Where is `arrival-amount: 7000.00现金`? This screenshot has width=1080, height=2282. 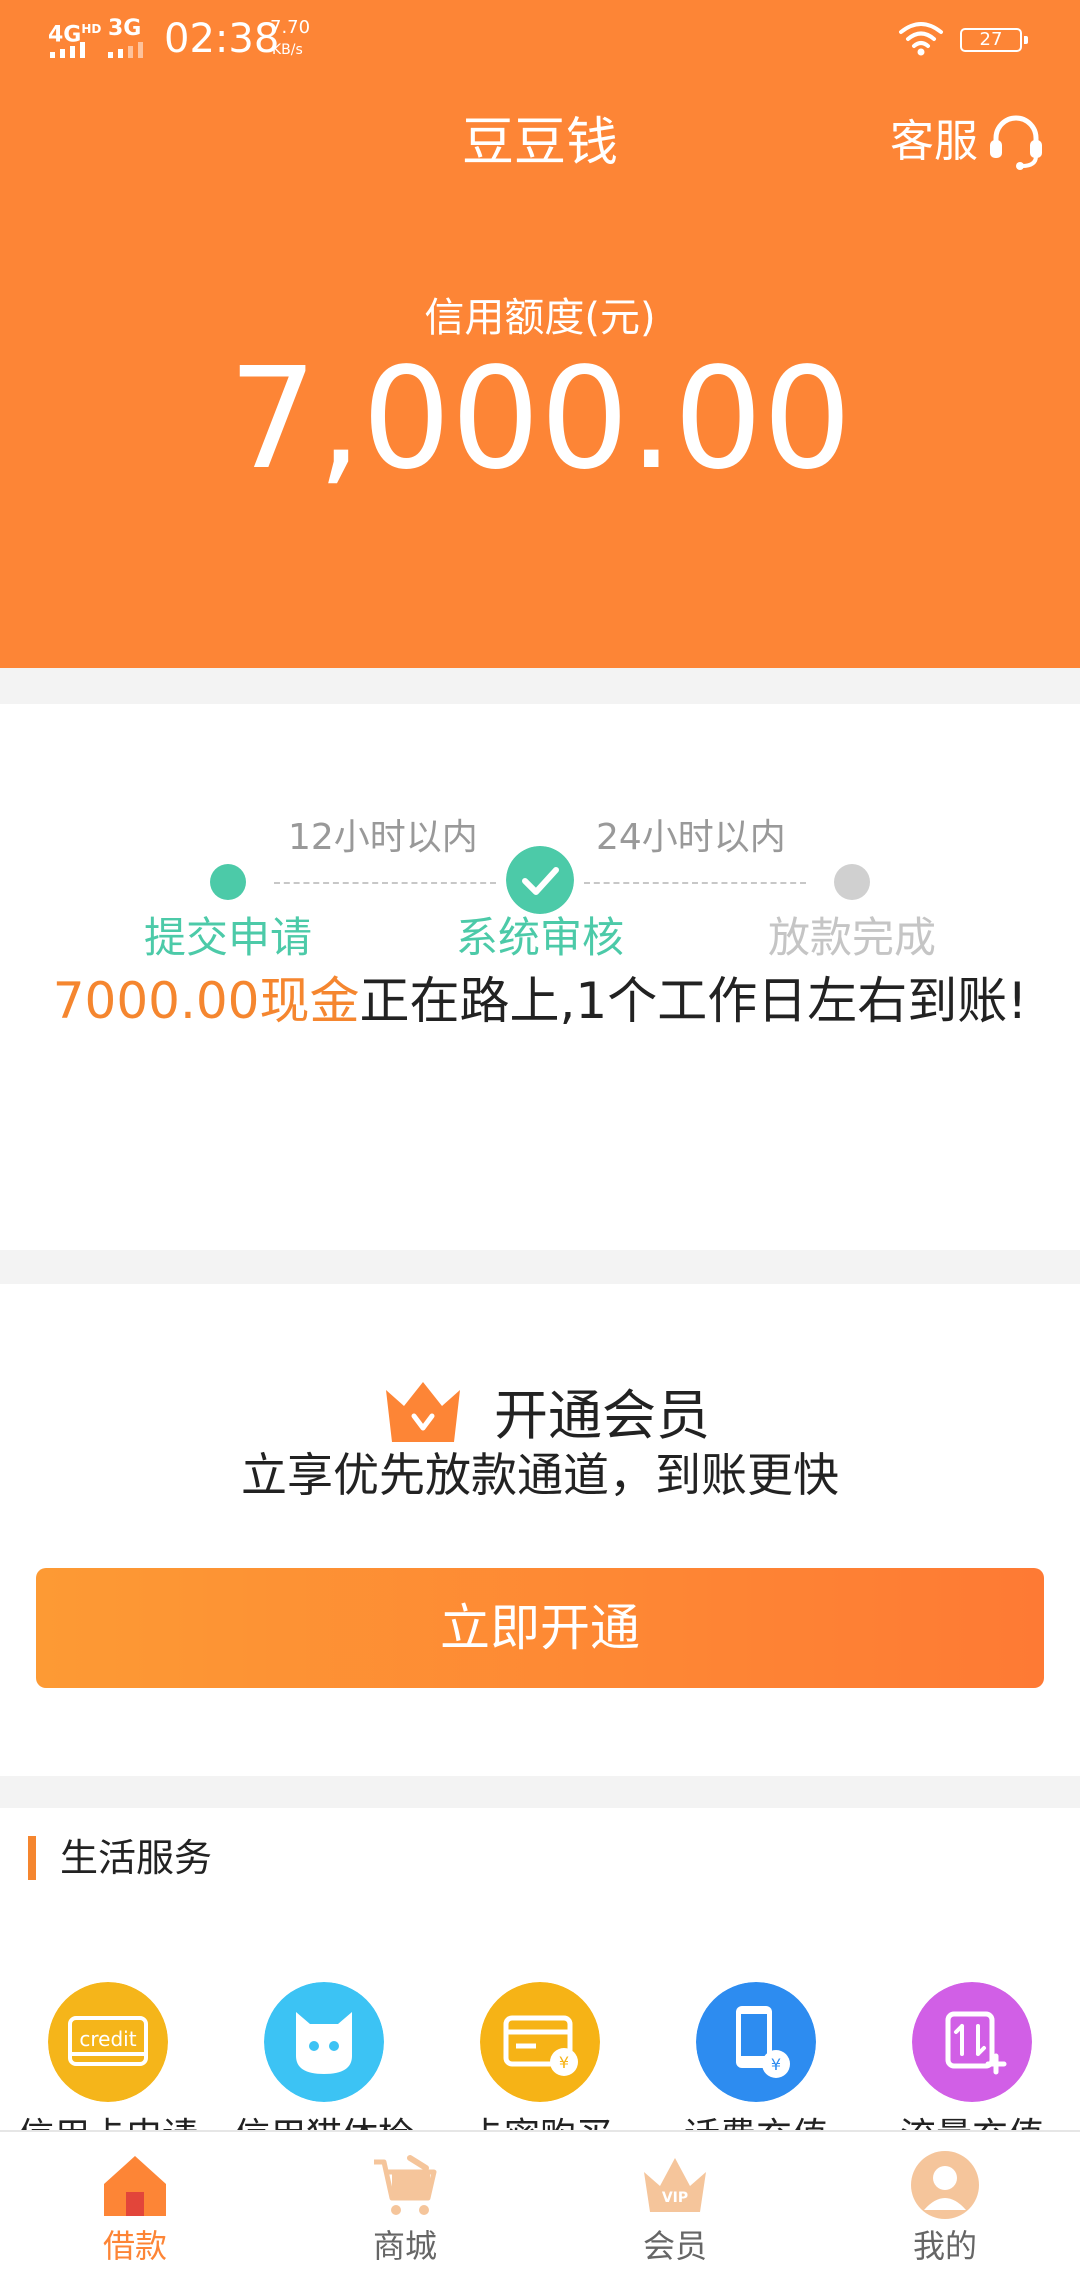 arrival-amount: 7000.00现金 is located at coordinates (206, 1001).